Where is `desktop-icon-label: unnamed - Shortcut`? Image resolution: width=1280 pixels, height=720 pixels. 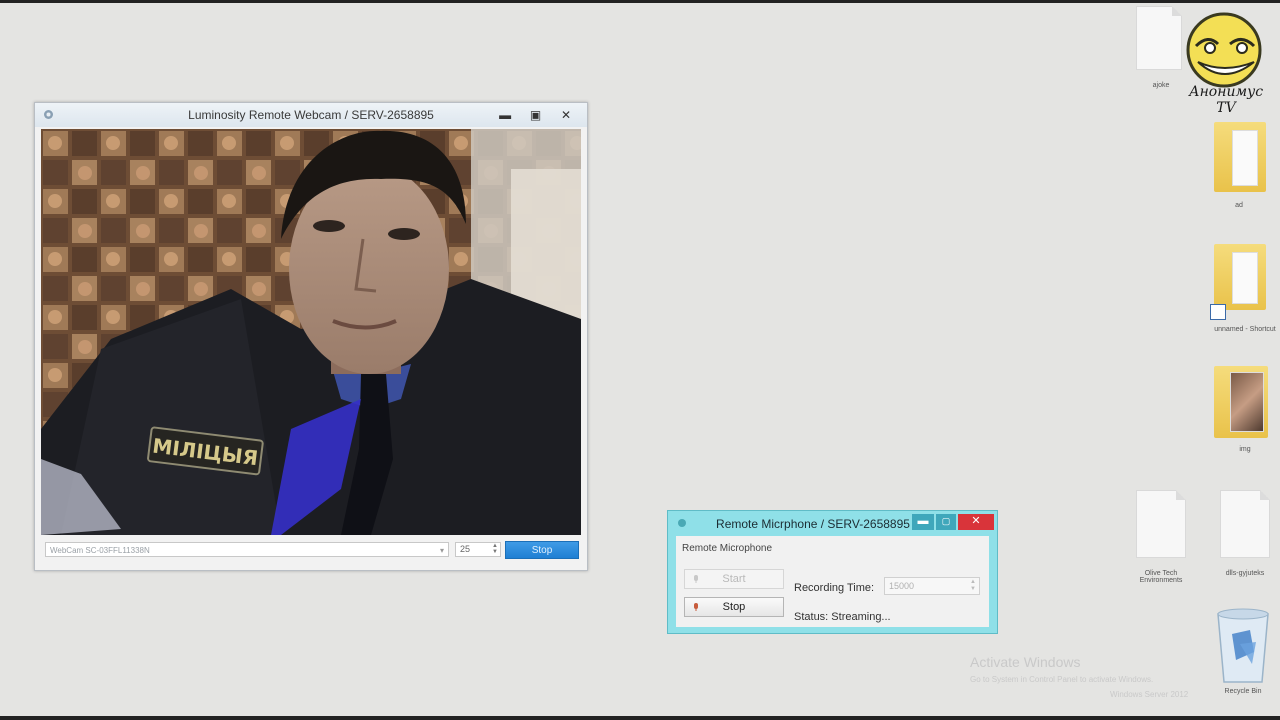 desktop-icon-label: unnamed - Shortcut is located at coordinates (1245, 329).